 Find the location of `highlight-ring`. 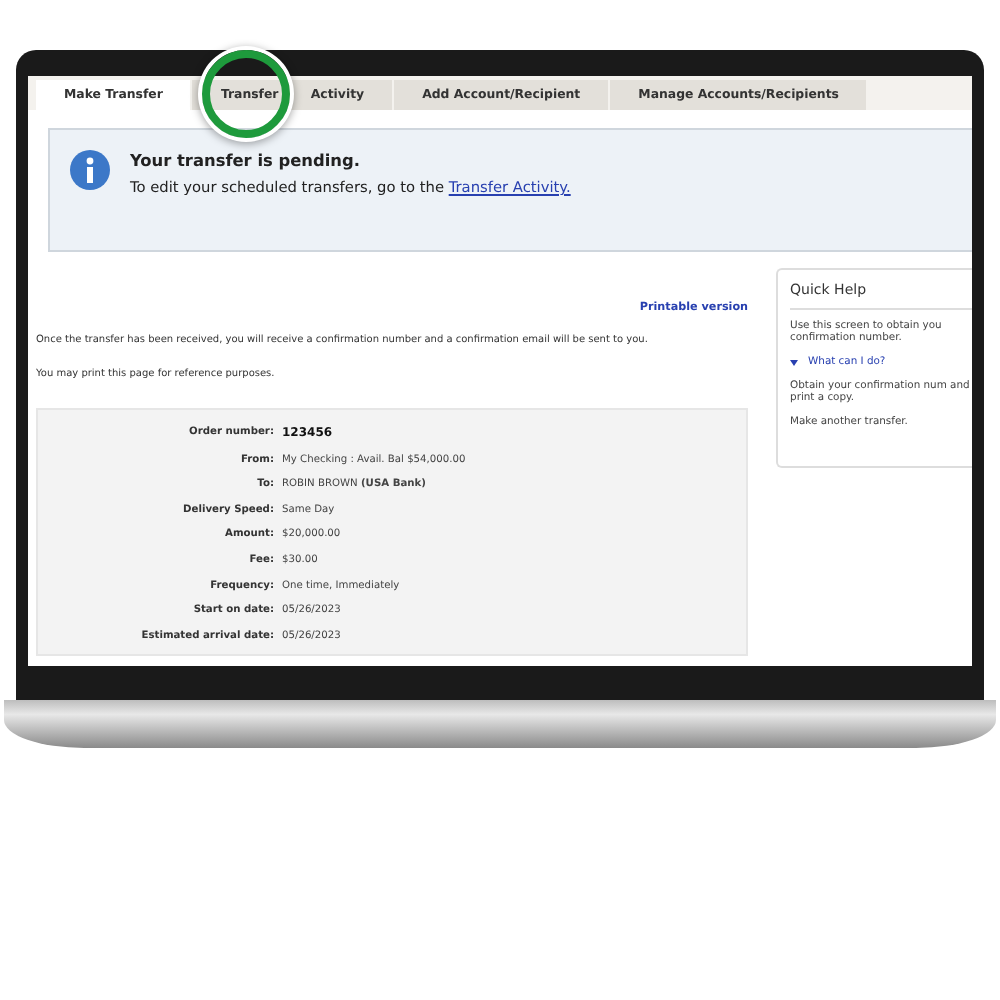

highlight-ring is located at coordinates (246, 94).